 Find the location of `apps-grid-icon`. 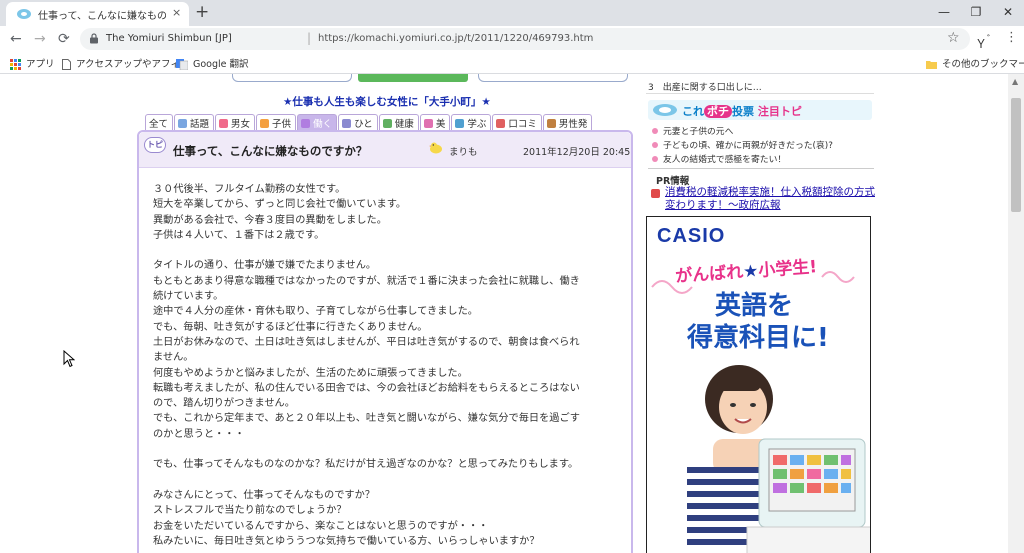

apps-grid-icon is located at coordinates (15, 64).